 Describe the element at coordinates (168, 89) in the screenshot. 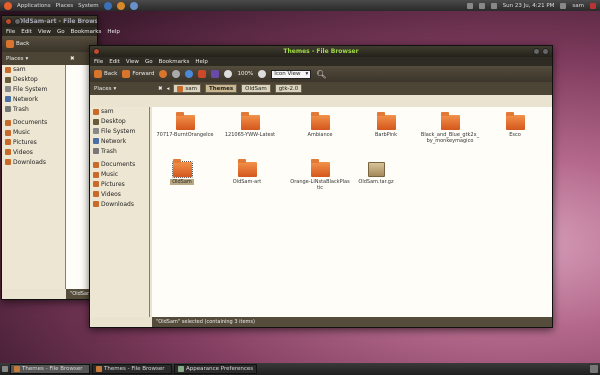

I see `path-left-icon: ◂` at that location.